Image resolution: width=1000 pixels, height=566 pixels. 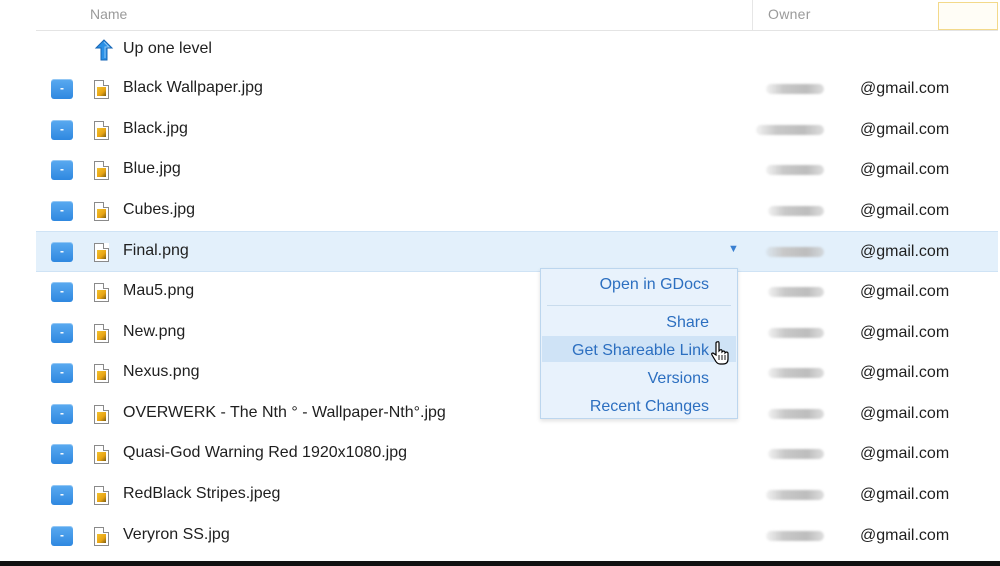 I want to click on file-name: Final.png, so click(x=156, y=251).